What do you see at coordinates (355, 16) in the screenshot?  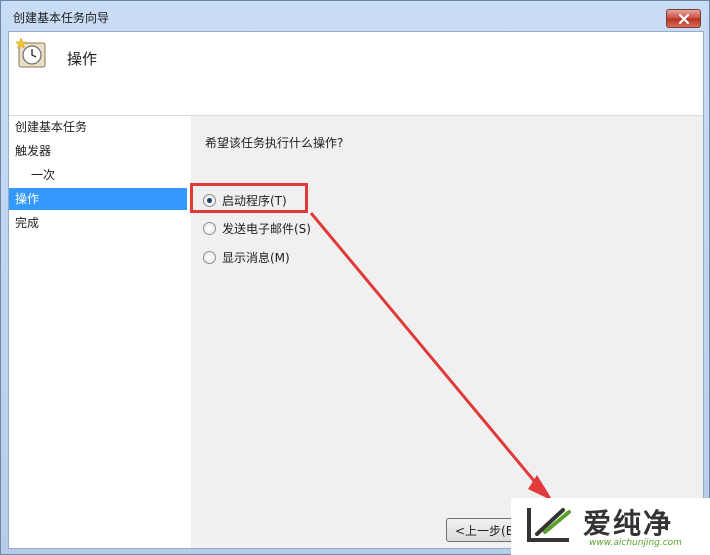 I see `title-bar: 创建基本任务向导` at bounding box center [355, 16].